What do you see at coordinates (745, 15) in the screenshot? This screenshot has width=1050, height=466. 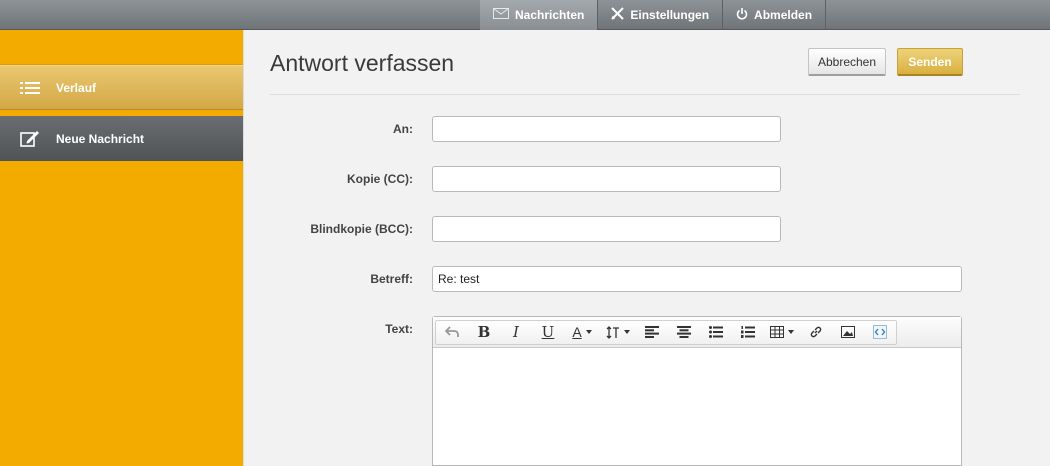 I see `power-icon` at bounding box center [745, 15].